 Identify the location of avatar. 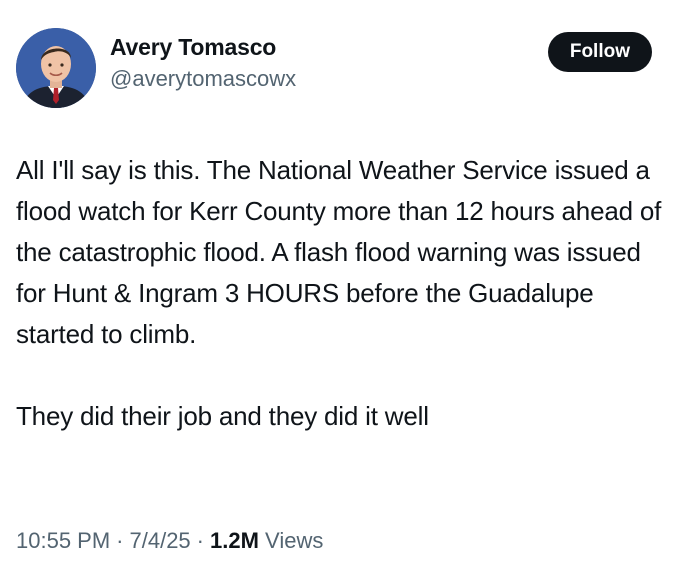
(56, 68).